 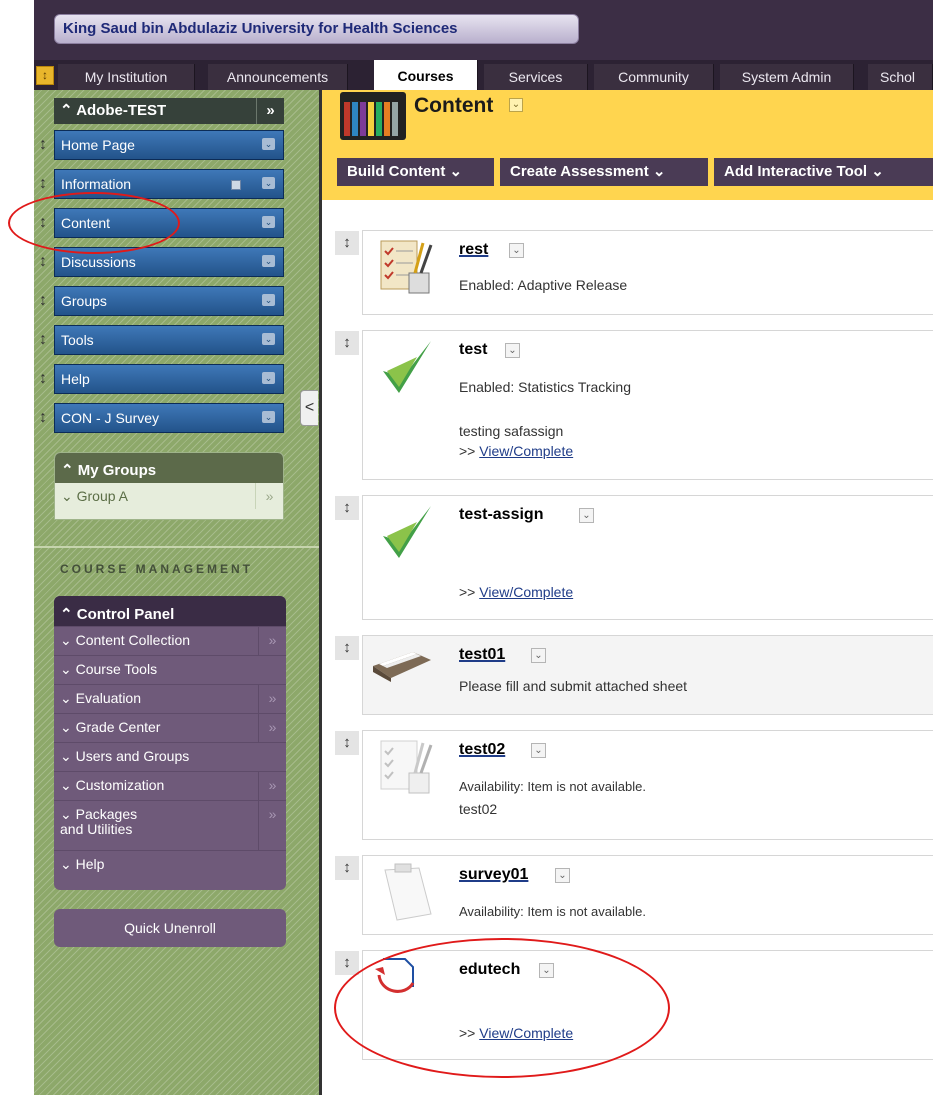 What do you see at coordinates (536, 77) in the screenshot?
I see `tab-services: Services` at bounding box center [536, 77].